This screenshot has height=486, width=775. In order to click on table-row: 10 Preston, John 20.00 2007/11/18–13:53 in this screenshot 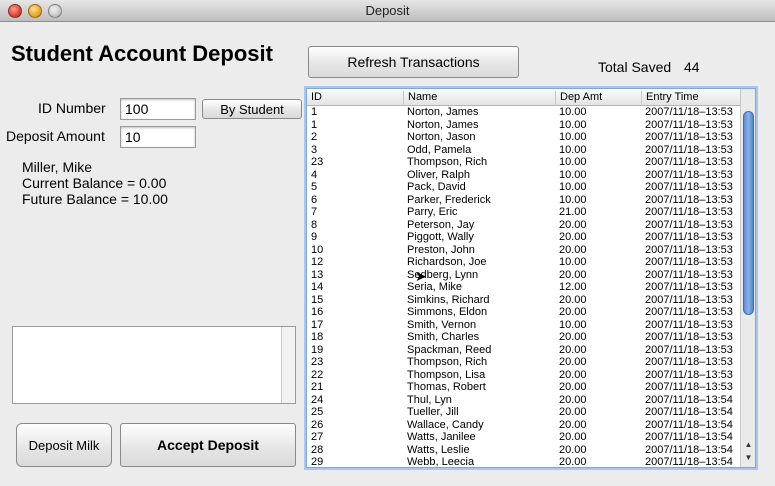, I will do `click(524, 250)`.